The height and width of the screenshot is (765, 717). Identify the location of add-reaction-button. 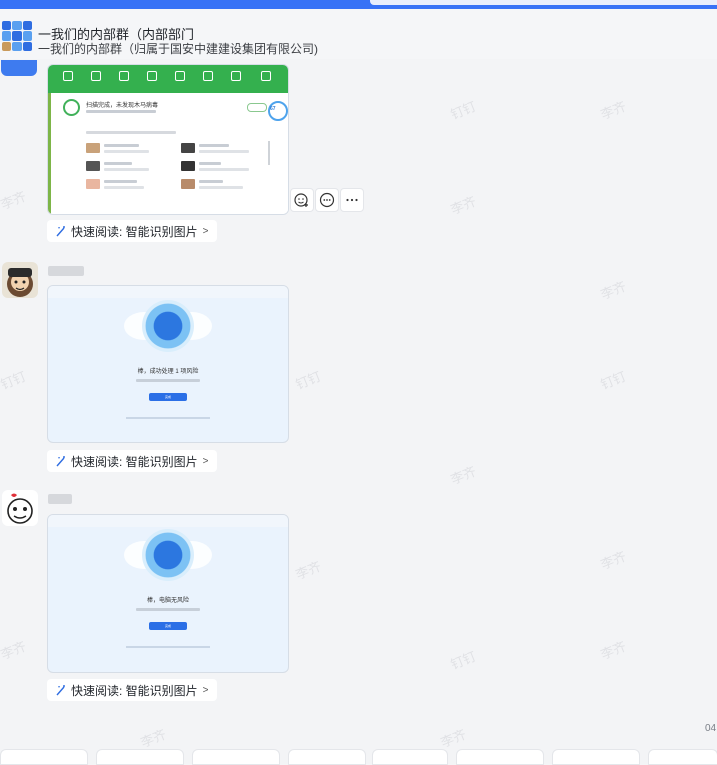
(302, 200).